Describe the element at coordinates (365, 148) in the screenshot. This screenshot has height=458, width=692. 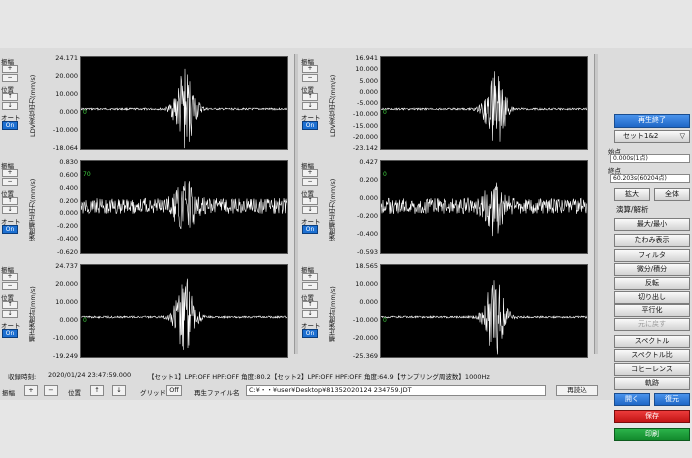
I see `y-tick-label: -23.142` at that location.